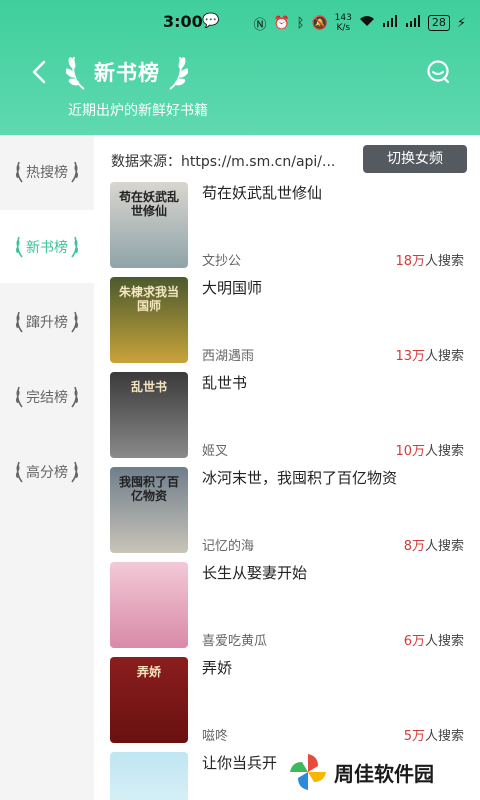  I want to click on book-author: 文抄公, so click(222, 261).